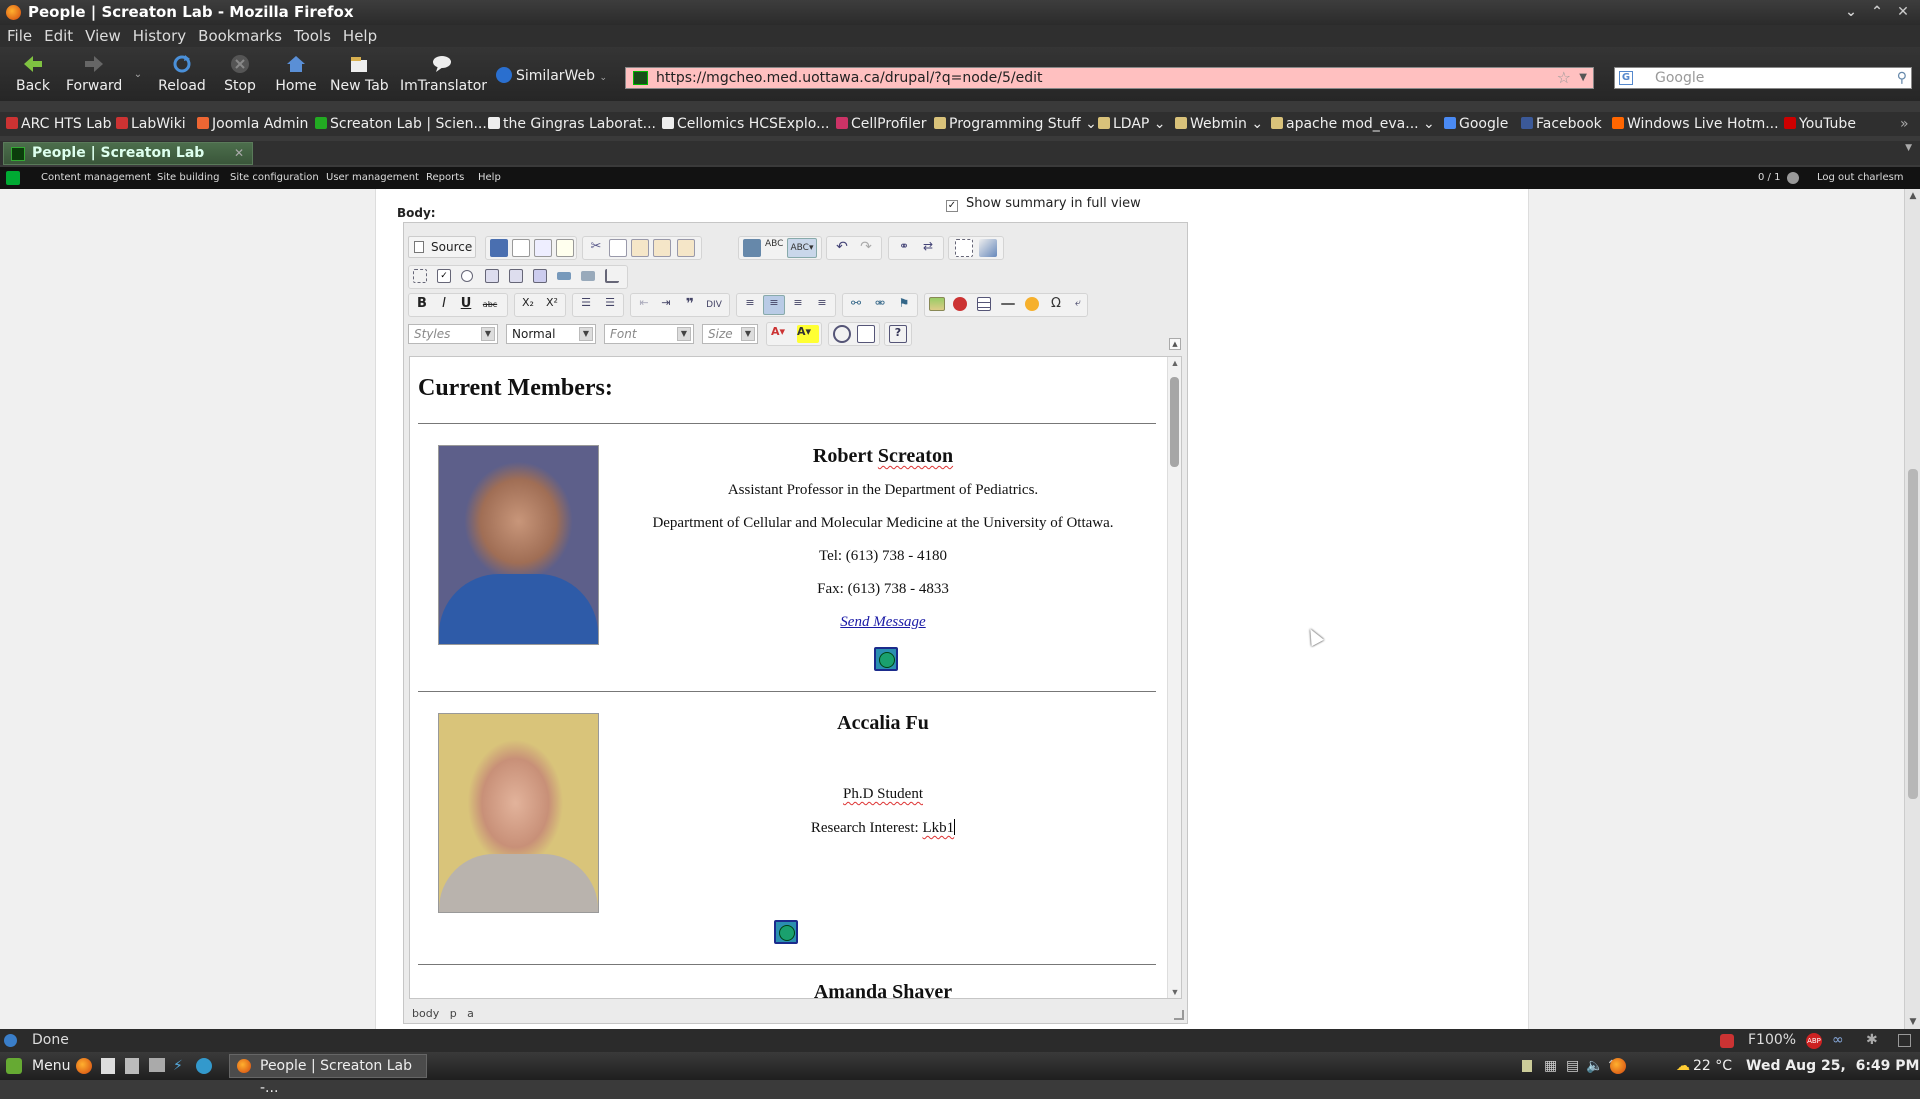  I want to click on bookmark-labwiki: LabWiki, so click(151, 124).